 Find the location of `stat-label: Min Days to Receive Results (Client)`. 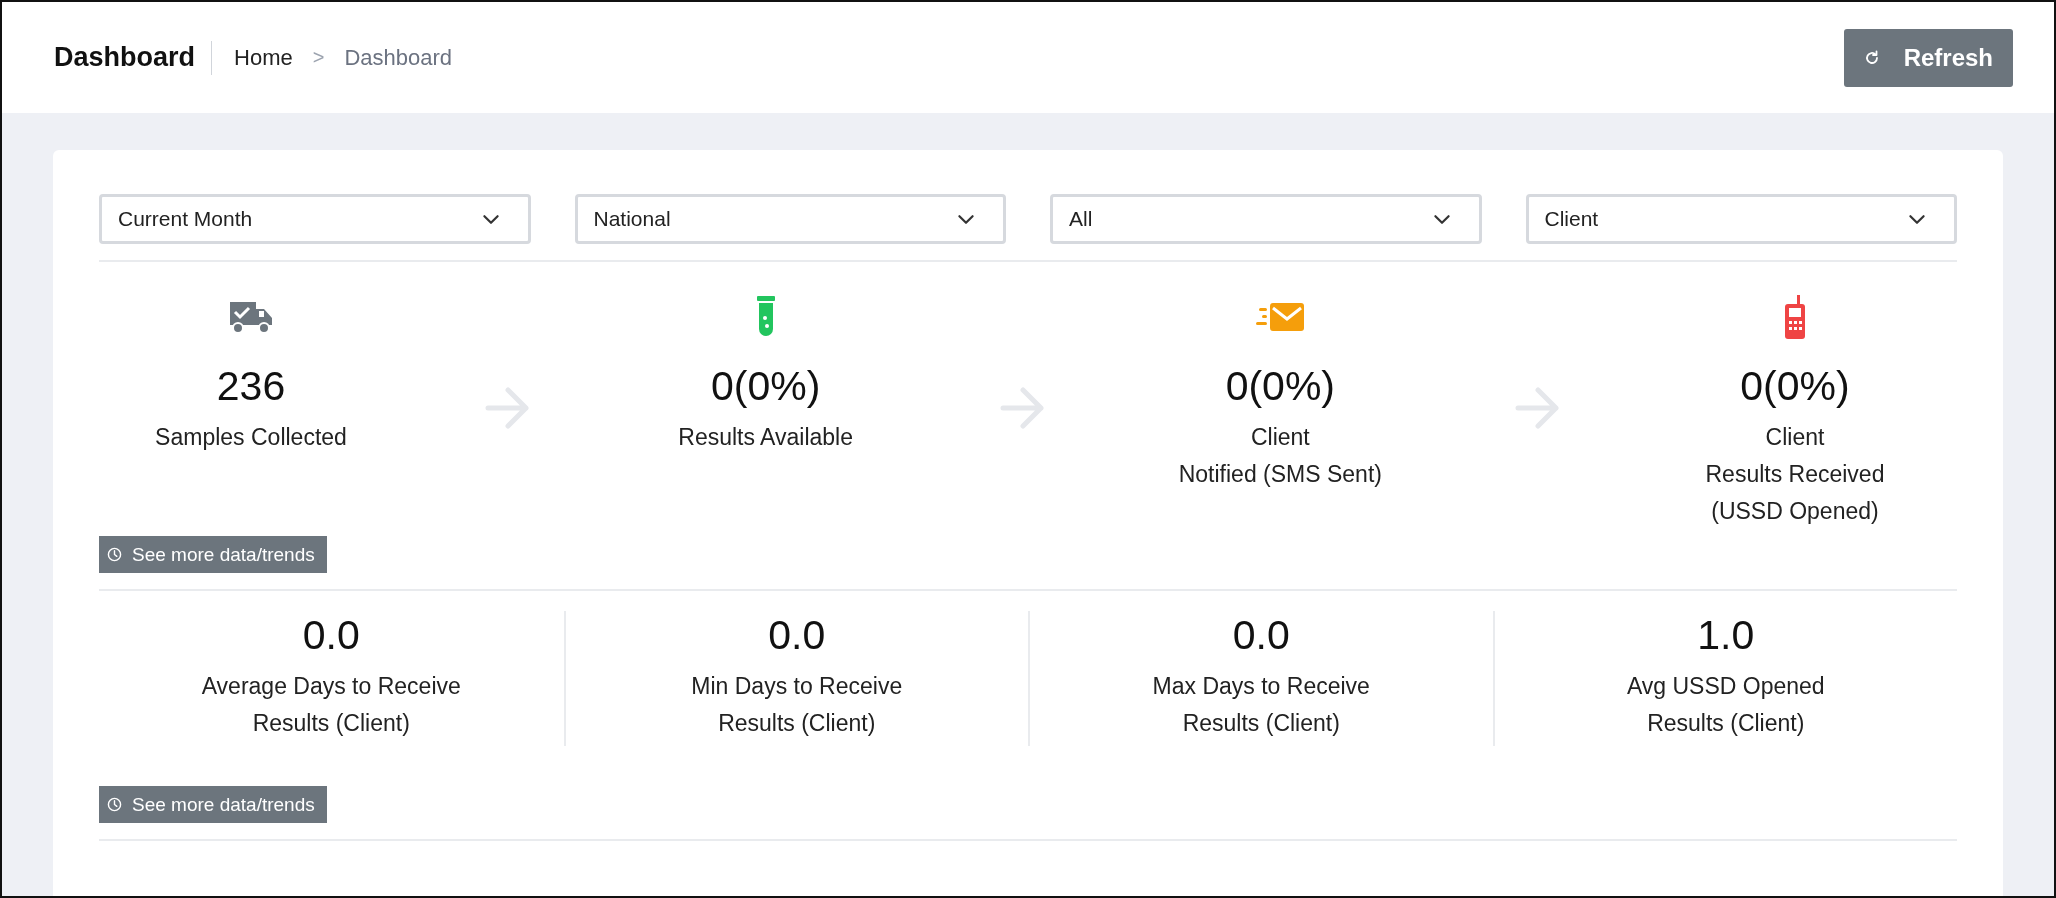

stat-label: Min Days to Receive Results (Client) is located at coordinates (797, 705).